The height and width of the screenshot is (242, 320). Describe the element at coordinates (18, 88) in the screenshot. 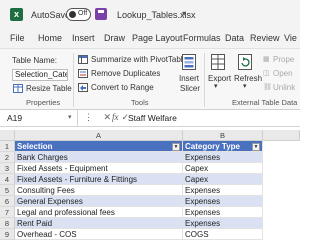

I see `resize-table-icon` at that location.